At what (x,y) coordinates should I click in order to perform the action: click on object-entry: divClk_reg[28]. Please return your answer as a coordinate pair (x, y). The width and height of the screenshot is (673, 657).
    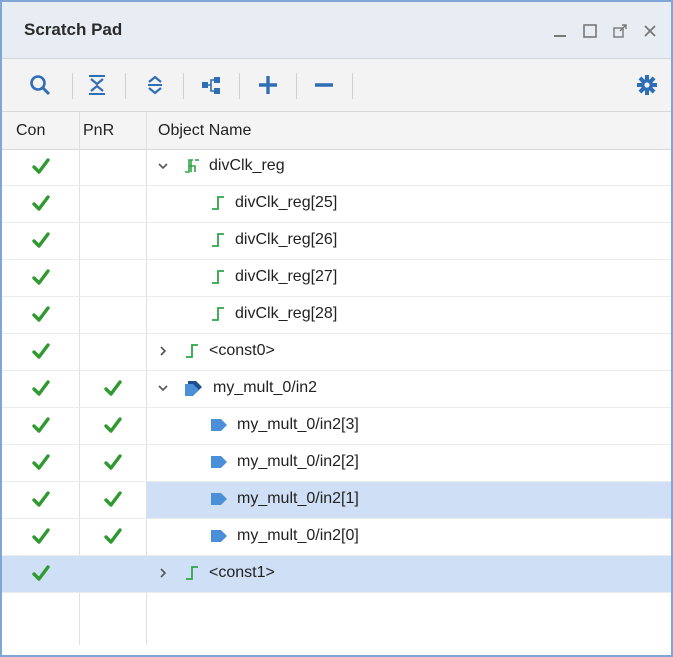
    Looking at the image, I should click on (273, 314).